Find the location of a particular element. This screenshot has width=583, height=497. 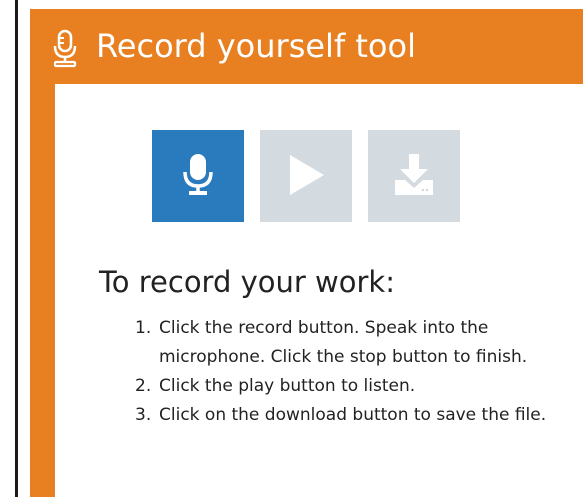

download-icon is located at coordinates (414, 176).